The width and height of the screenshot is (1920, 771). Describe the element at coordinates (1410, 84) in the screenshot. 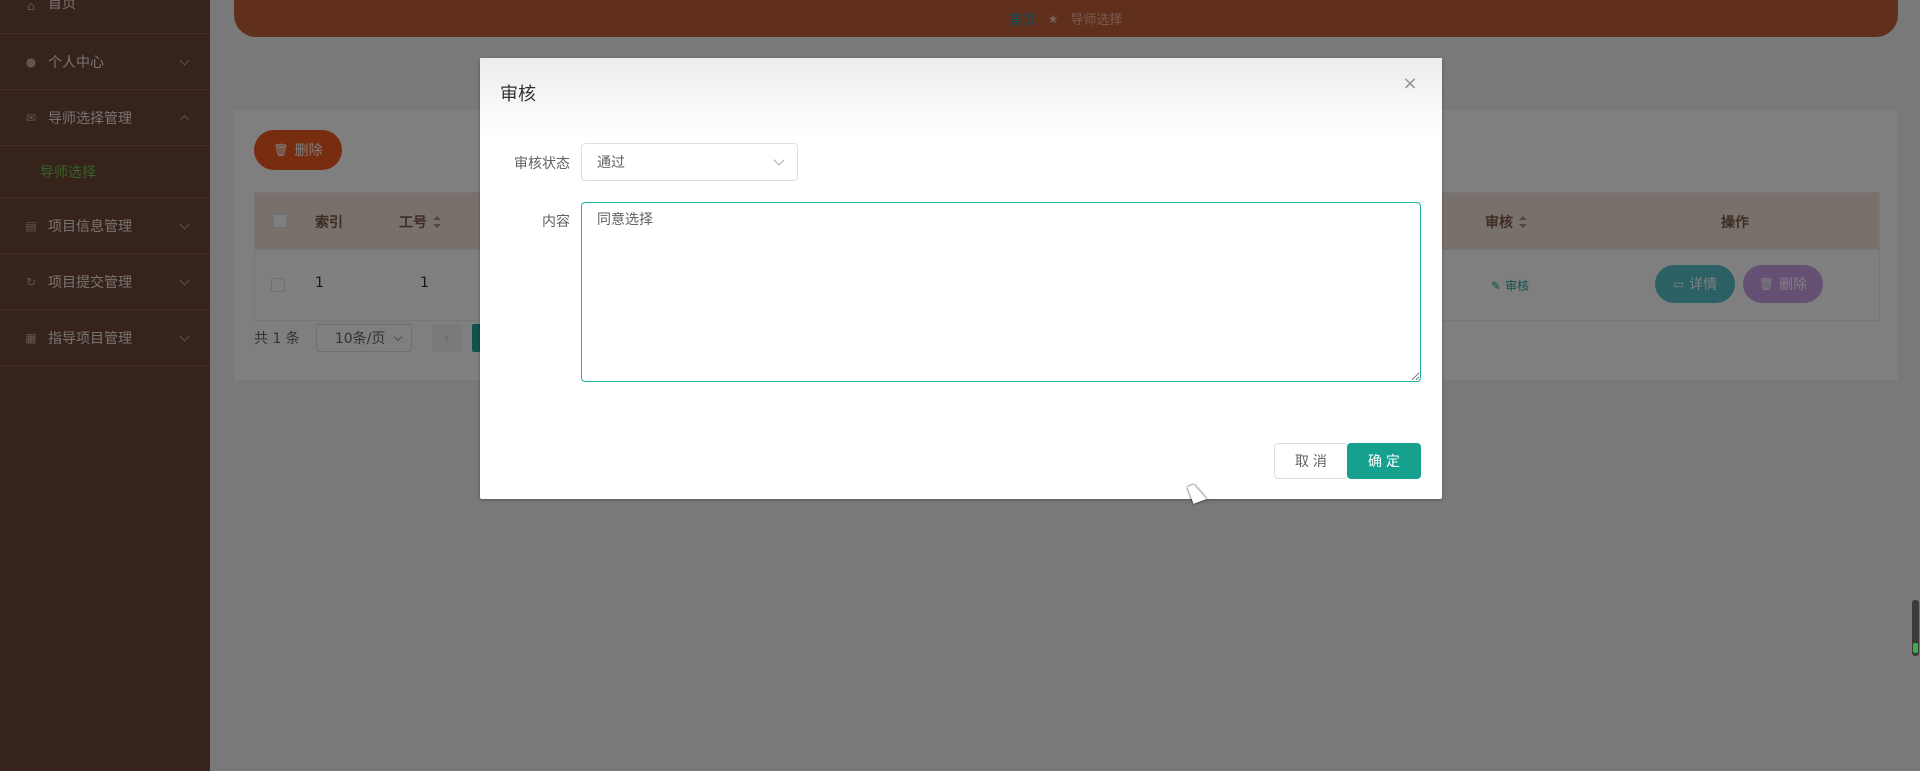

I see `close-icon: ×` at that location.